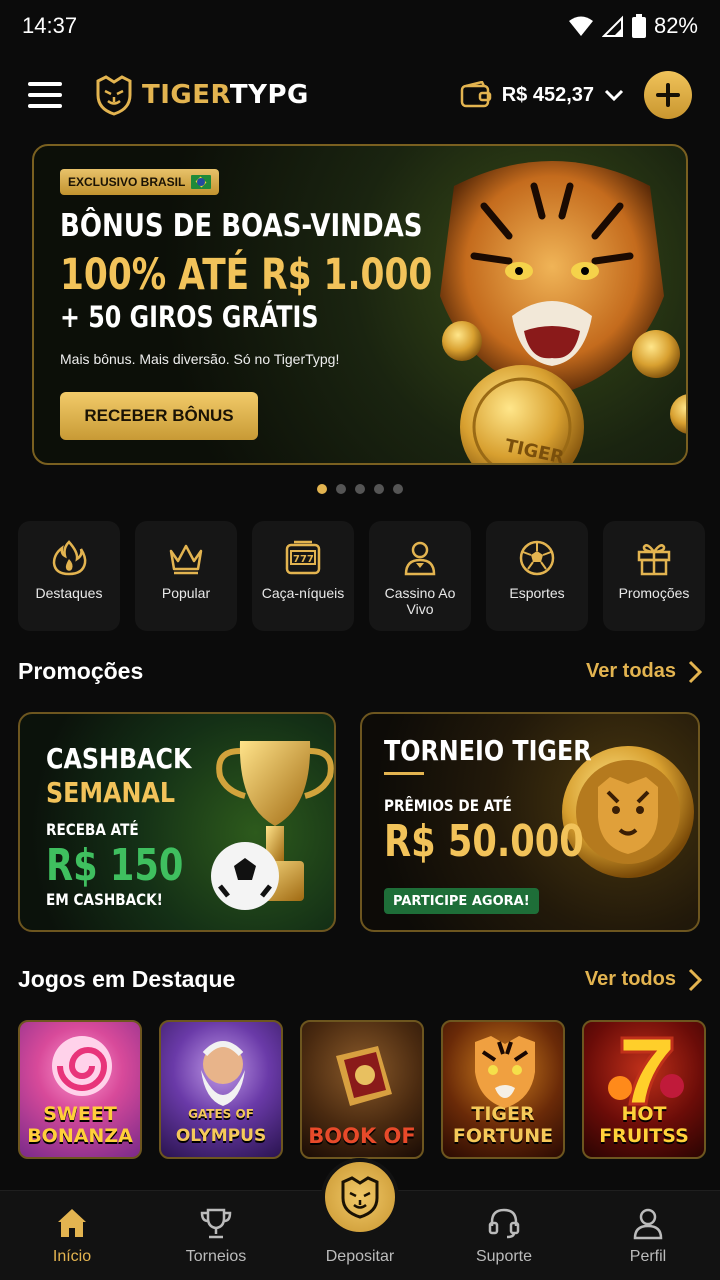 The image size is (720, 1280). Describe the element at coordinates (563, 312) in the screenshot. I see `tiger-illustration: TIGER` at that location.